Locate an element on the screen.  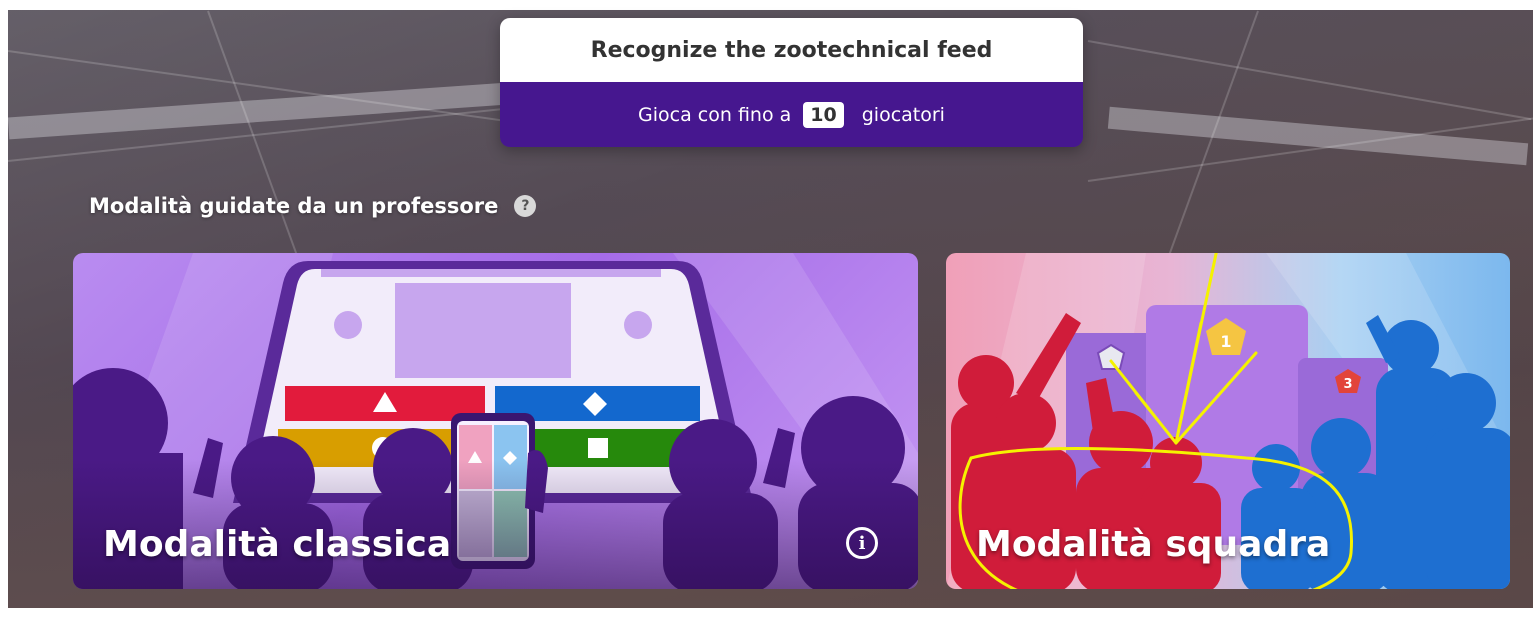
player-limit-suffix: giocatori is located at coordinates (903, 114).